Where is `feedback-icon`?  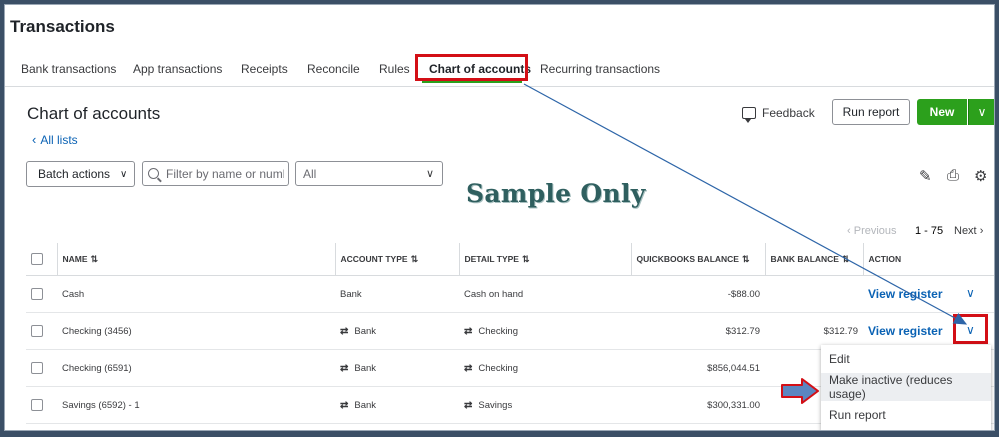 feedback-icon is located at coordinates (749, 115).